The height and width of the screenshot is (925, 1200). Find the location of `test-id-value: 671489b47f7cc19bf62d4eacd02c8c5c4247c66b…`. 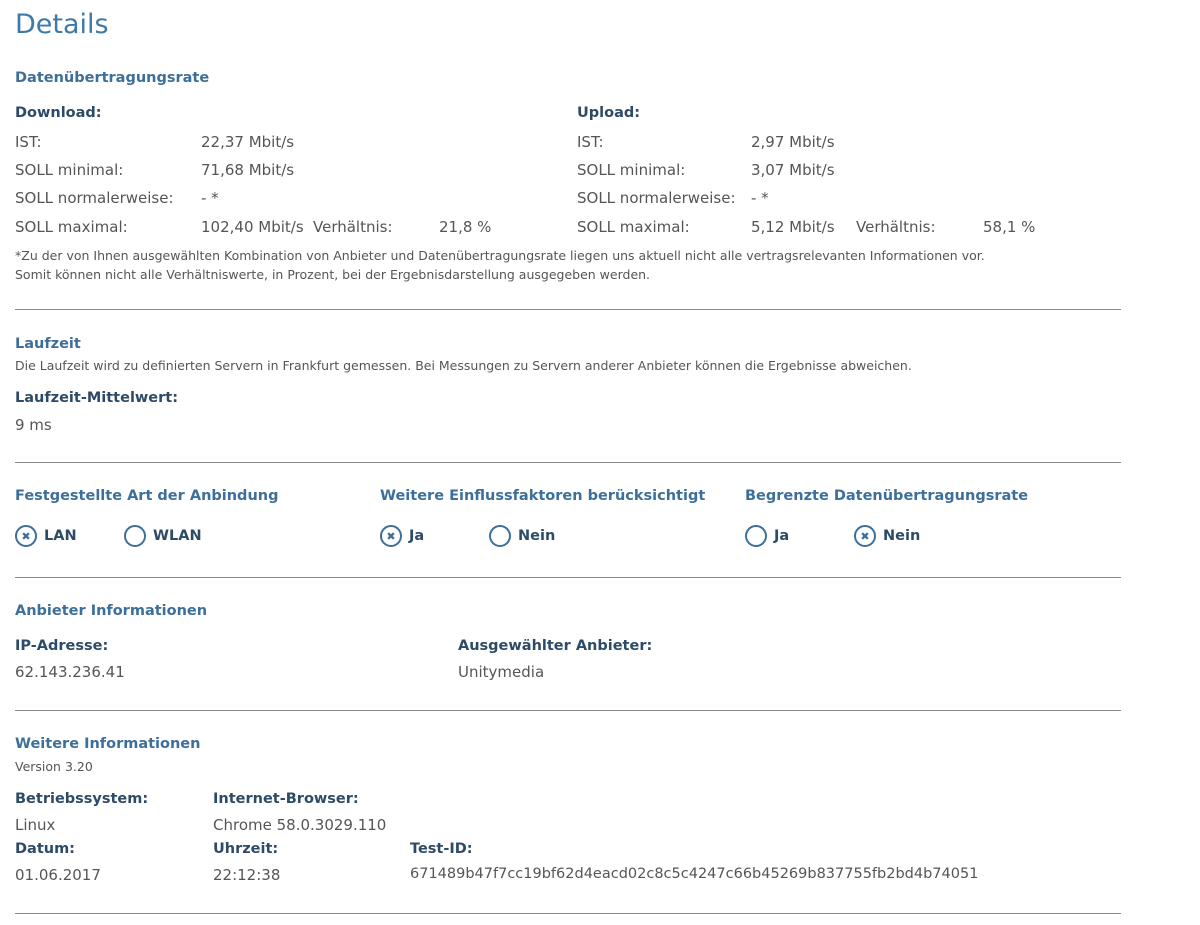

test-id-value: 671489b47f7cc19bf62d4eacd02c8c5c4247c66b… is located at coordinates (694, 874).